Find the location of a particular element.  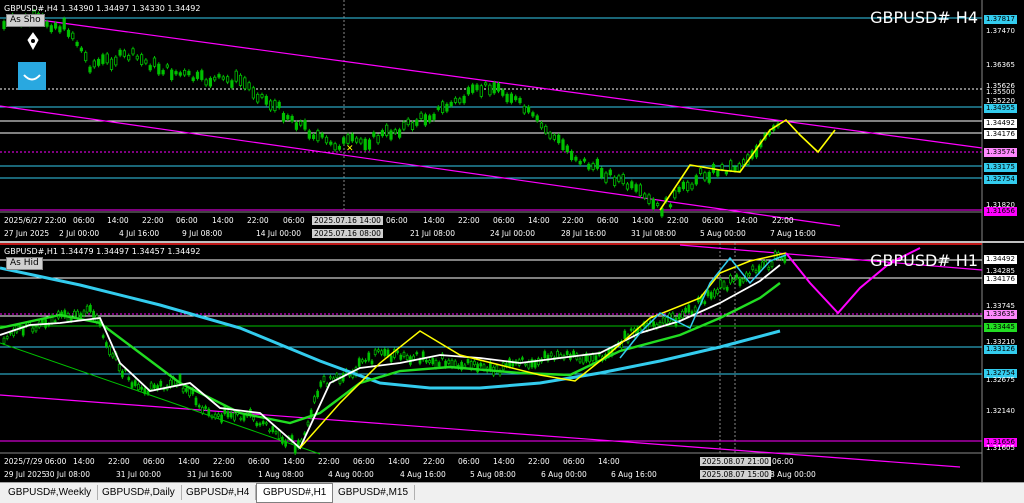

h1-time-label: 14:00 is located at coordinates (504, 461).